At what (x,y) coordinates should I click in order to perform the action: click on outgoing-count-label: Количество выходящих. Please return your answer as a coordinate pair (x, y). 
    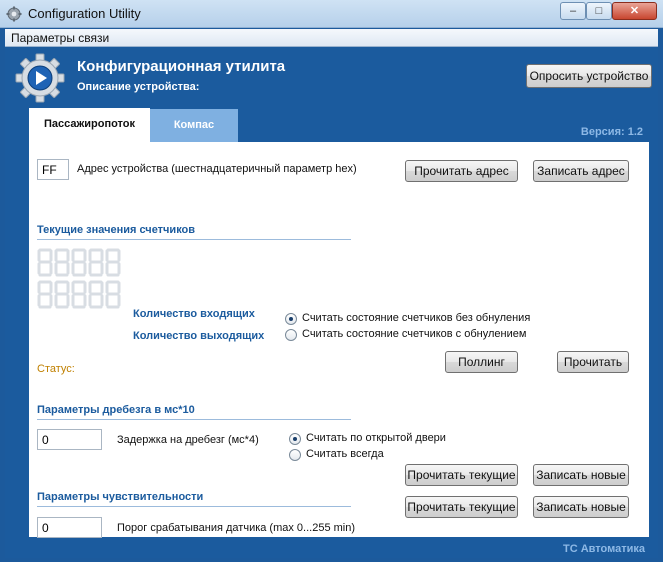
    Looking at the image, I should click on (199, 336).